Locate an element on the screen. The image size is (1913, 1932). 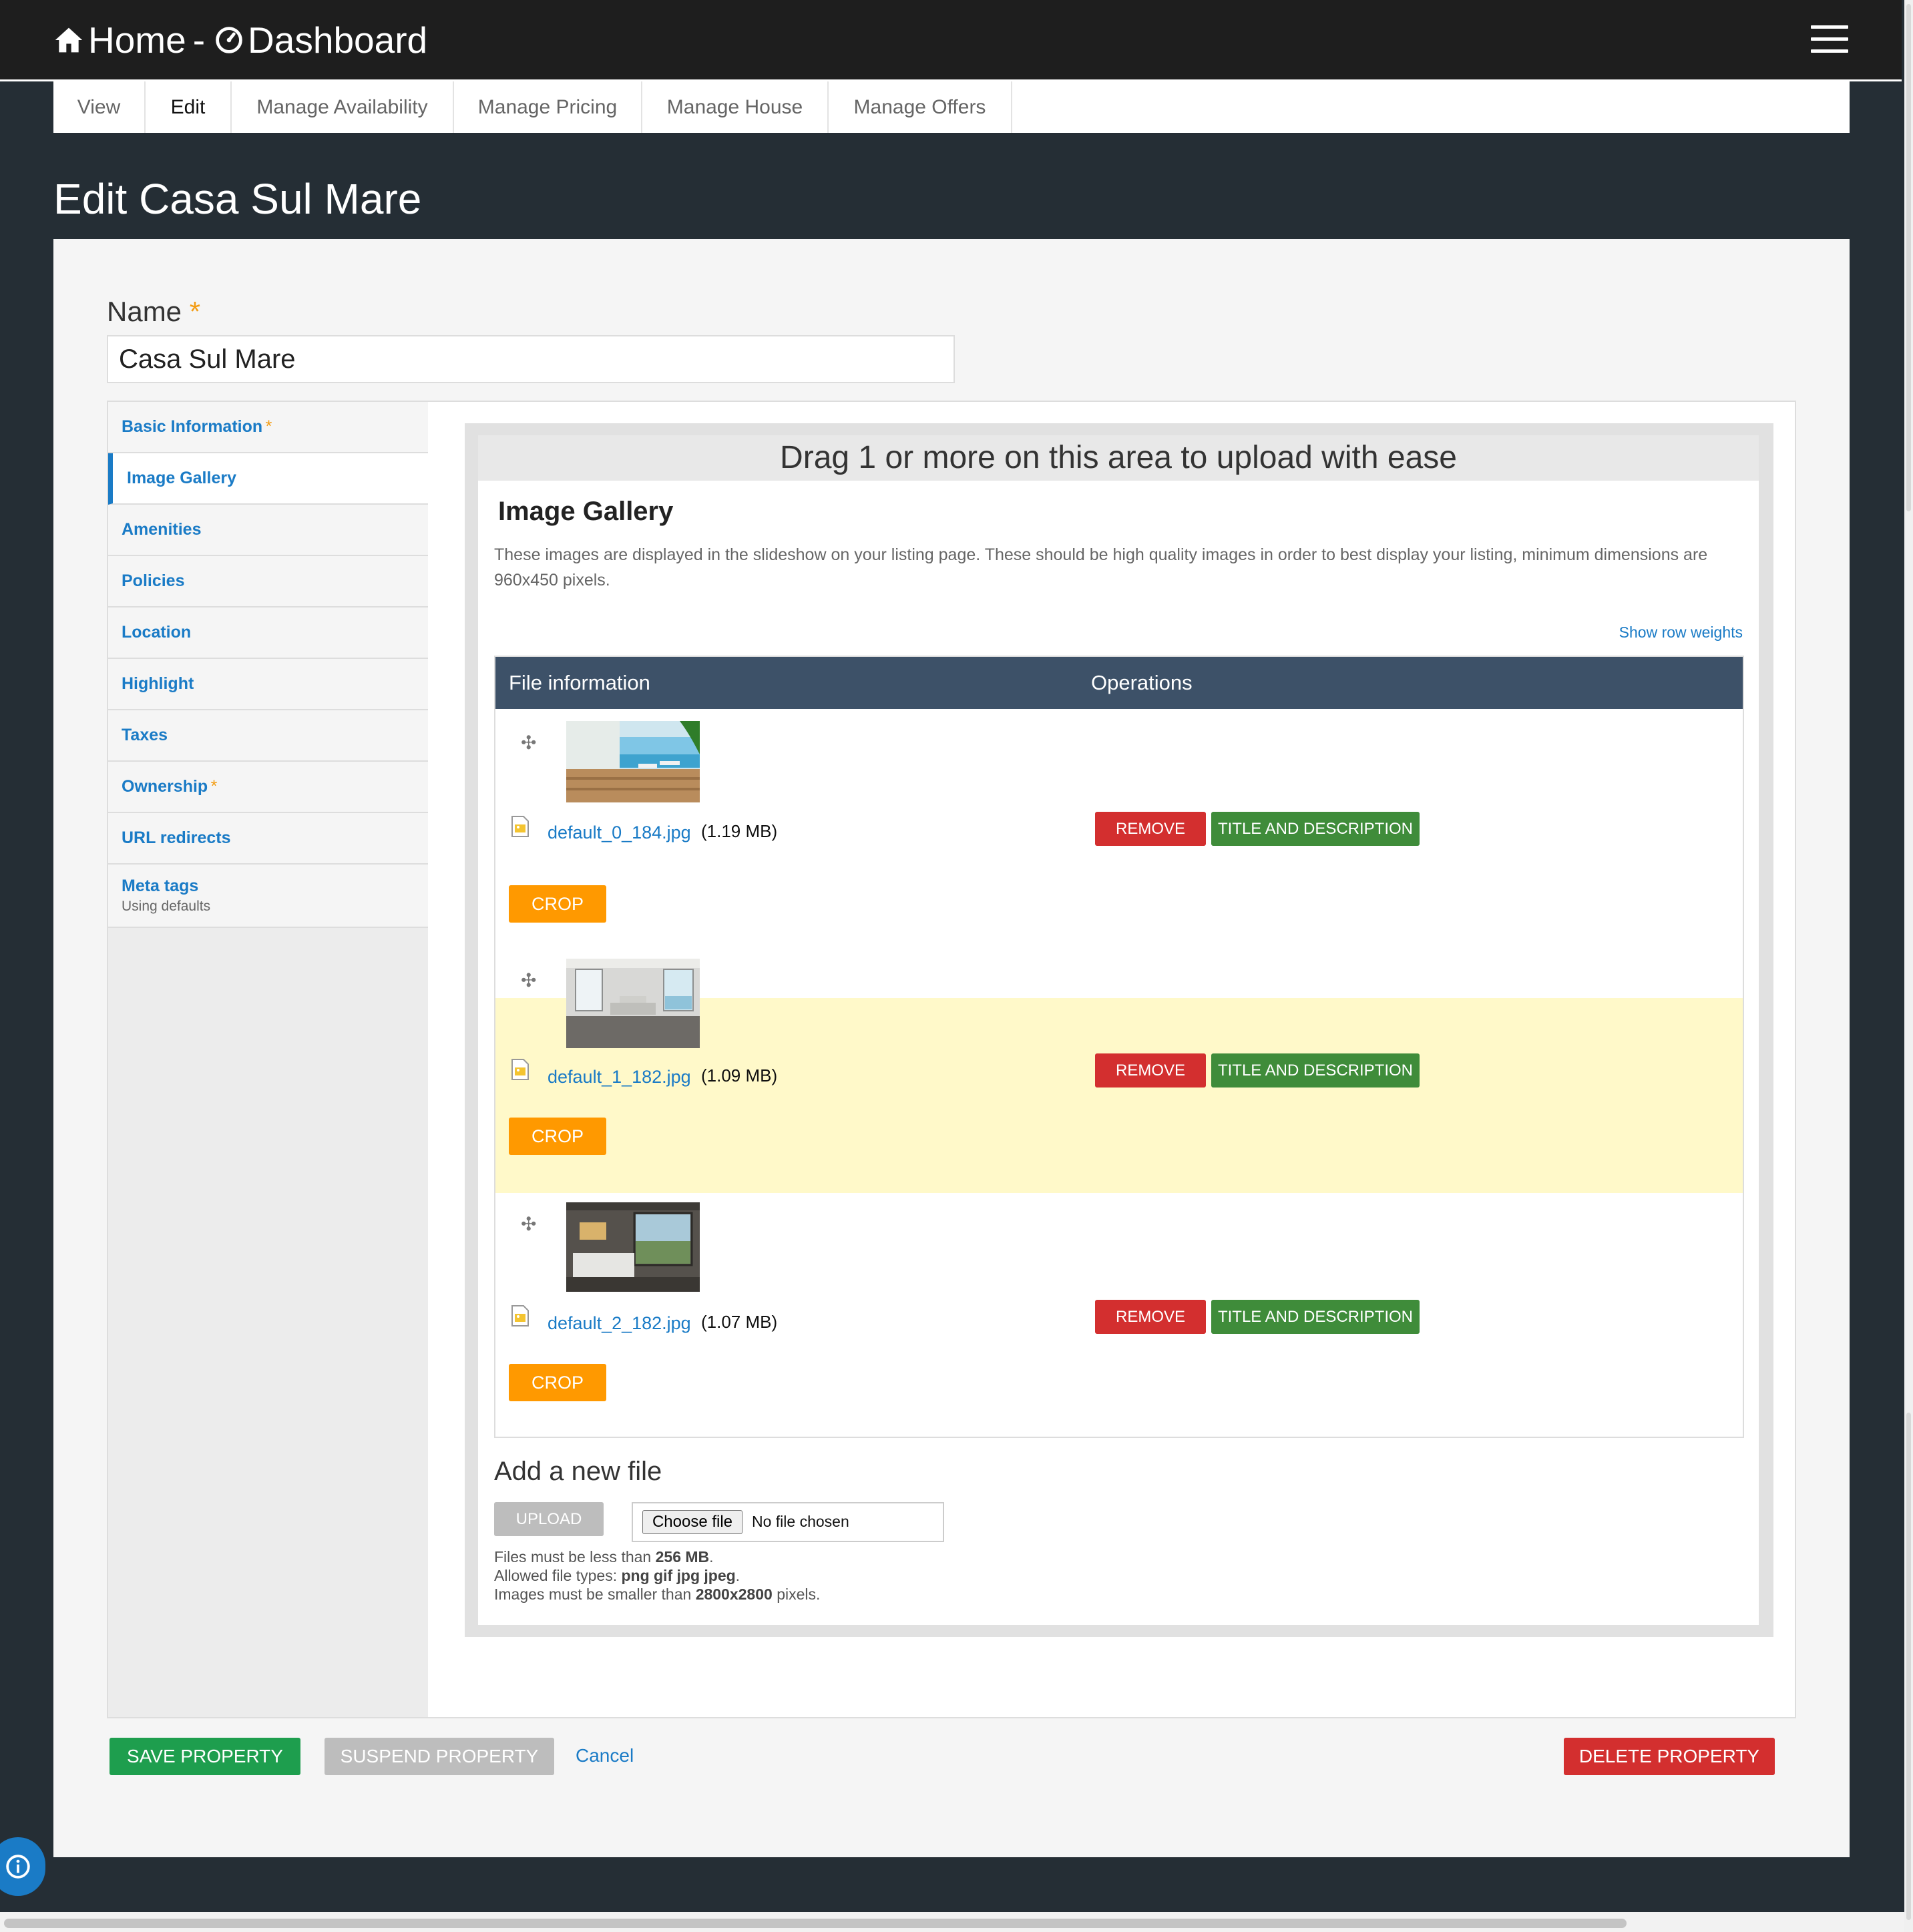
page-title: Edit Casa Sul Mare is located at coordinates (238, 199).